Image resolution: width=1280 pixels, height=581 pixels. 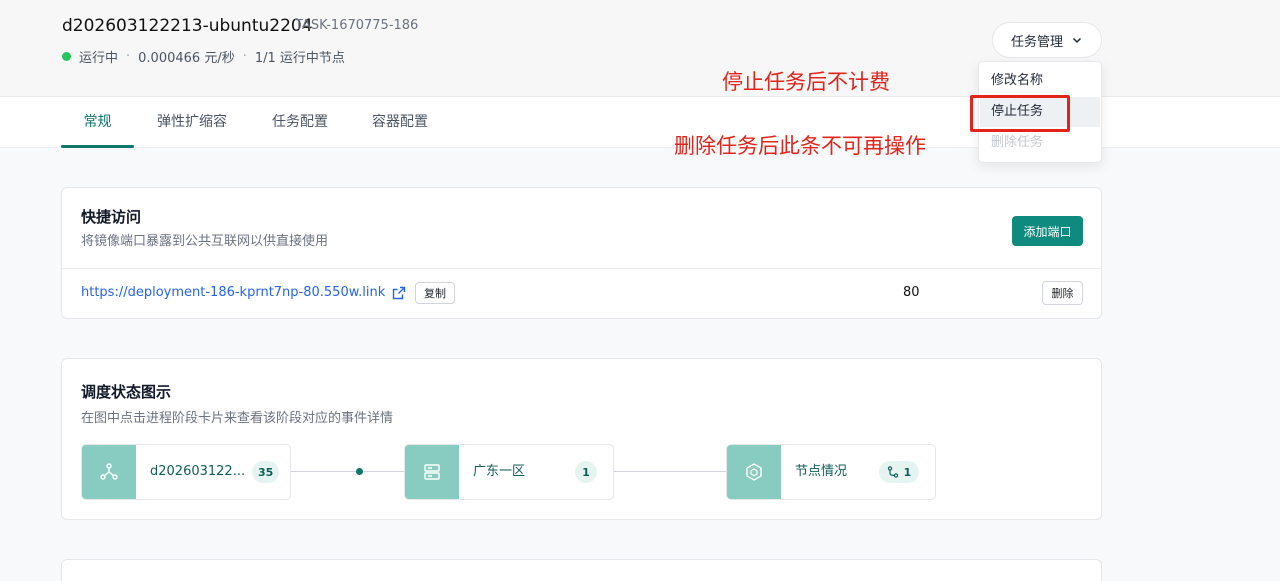 What do you see at coordinates (126, 392) in the screenshot?
I see `schedule-title: 调度状态图示` at bounding box center [126, 392].